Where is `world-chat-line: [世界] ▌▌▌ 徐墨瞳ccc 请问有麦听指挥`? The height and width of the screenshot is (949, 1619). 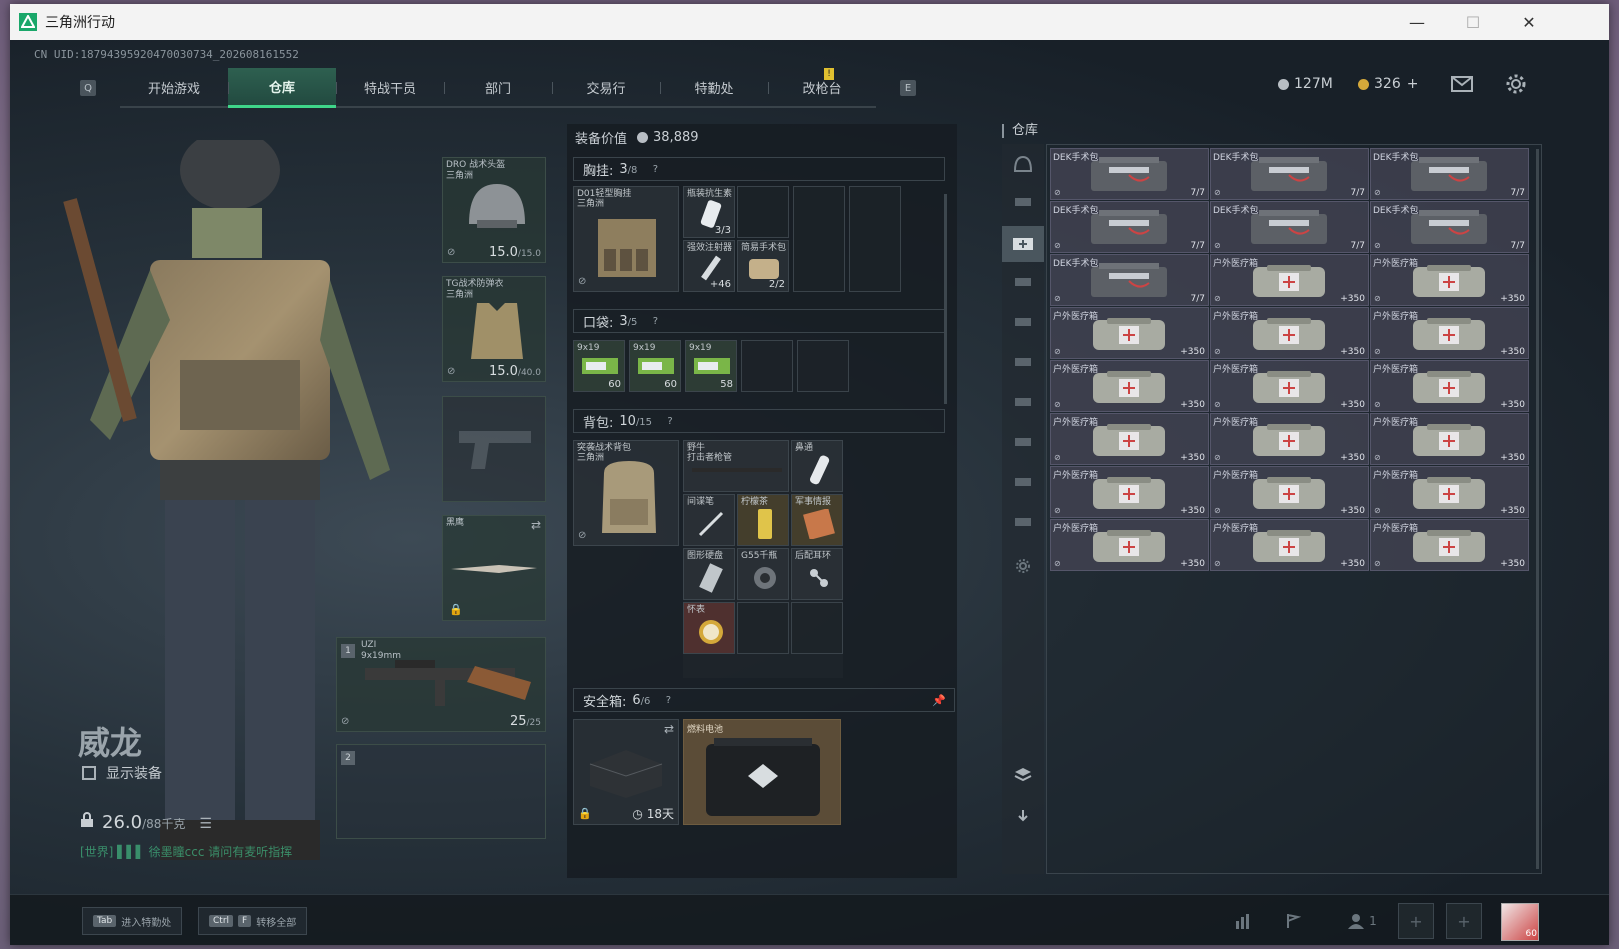 world-chat-line: [世界] ▌▌▌ 徐墨瞳ccc 请问有麦听指挥 is located at coordinates (186, 851).